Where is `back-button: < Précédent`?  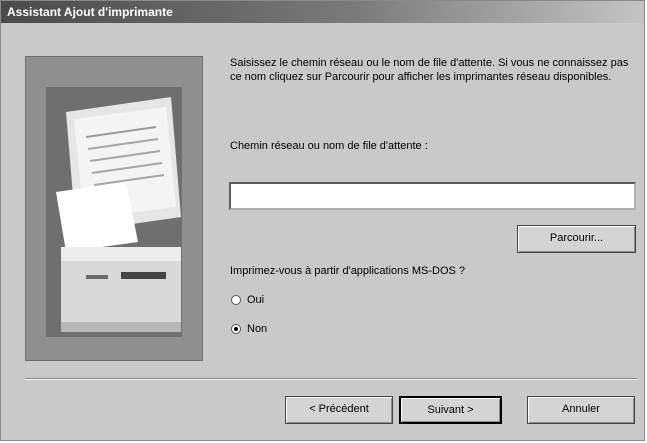
back-button: < Précédent is located at coordinates (339, 410).